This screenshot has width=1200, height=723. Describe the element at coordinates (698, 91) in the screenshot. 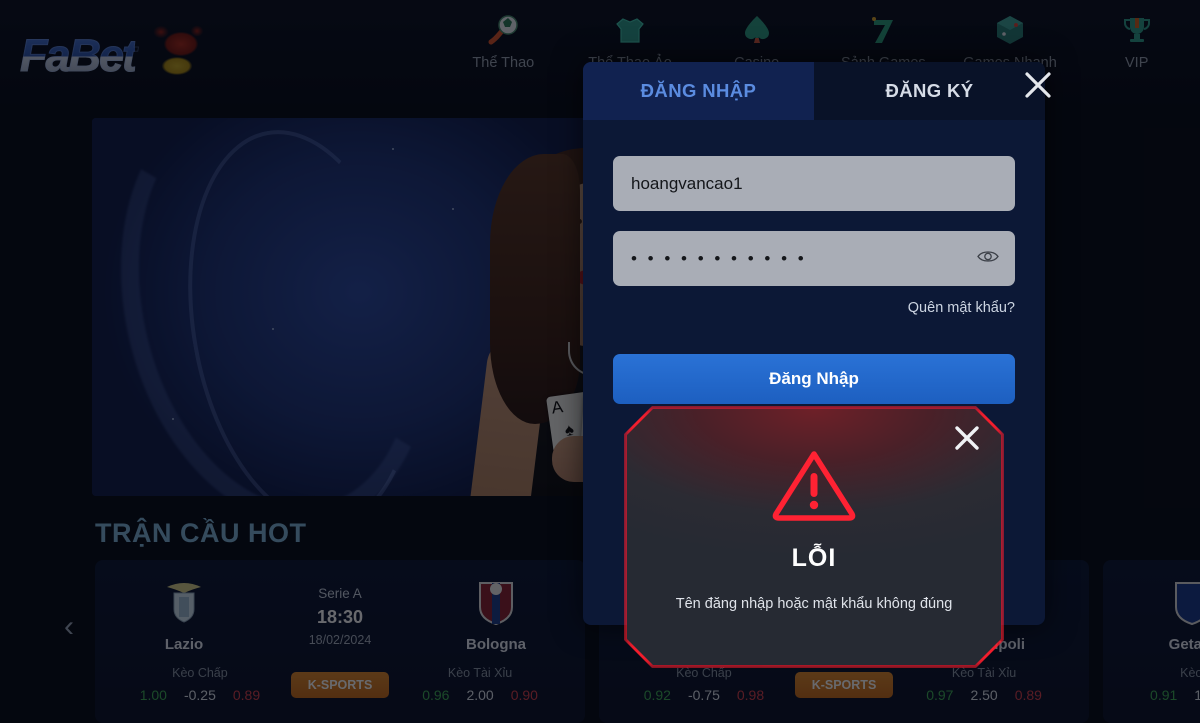

I see `tab-dang-nhap: ĐĂNG NHẬP` at that location.